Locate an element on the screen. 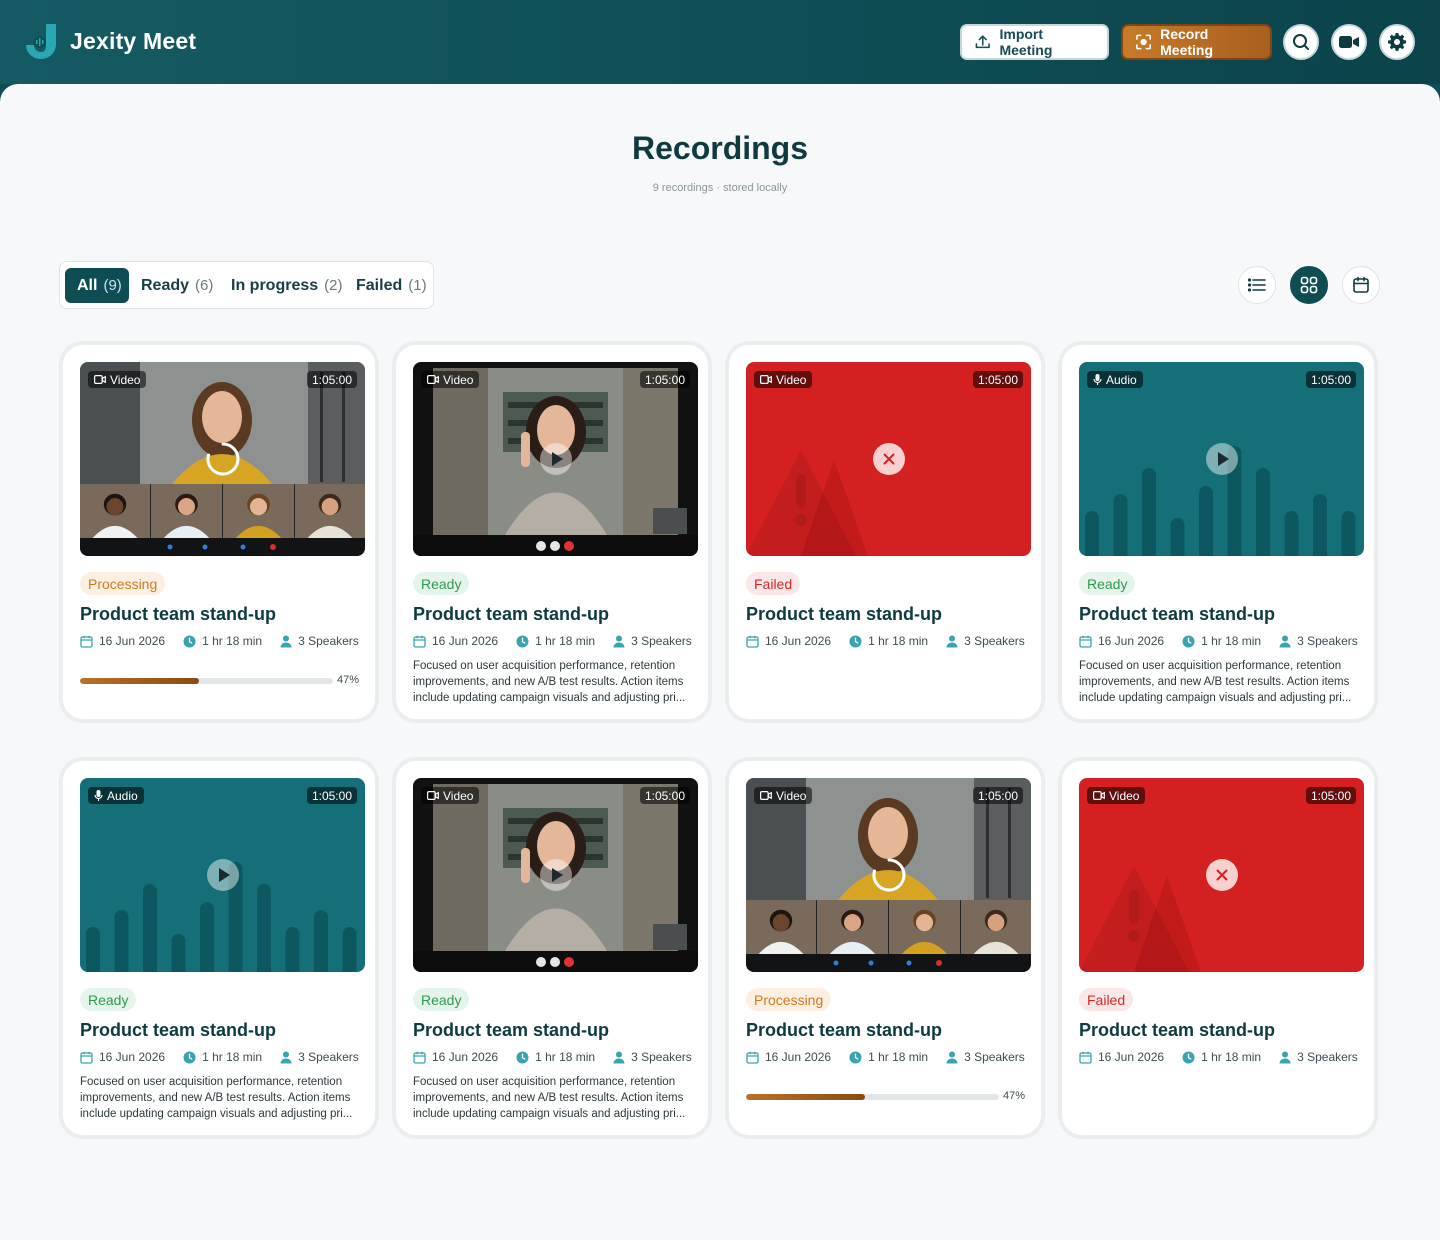  grid-icon is located at coordinates (1309, 285).